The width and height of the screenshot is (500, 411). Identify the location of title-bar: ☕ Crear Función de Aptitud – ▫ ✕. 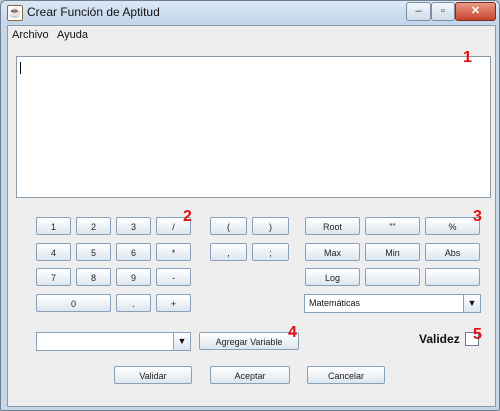
(250, 12).